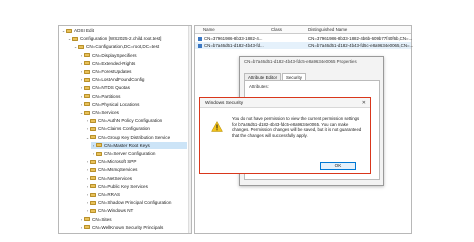 Image resolution: width=474 pixels, height=242 pixels. I want to click on tree-item: › CN=Sites, so click(133, 219).